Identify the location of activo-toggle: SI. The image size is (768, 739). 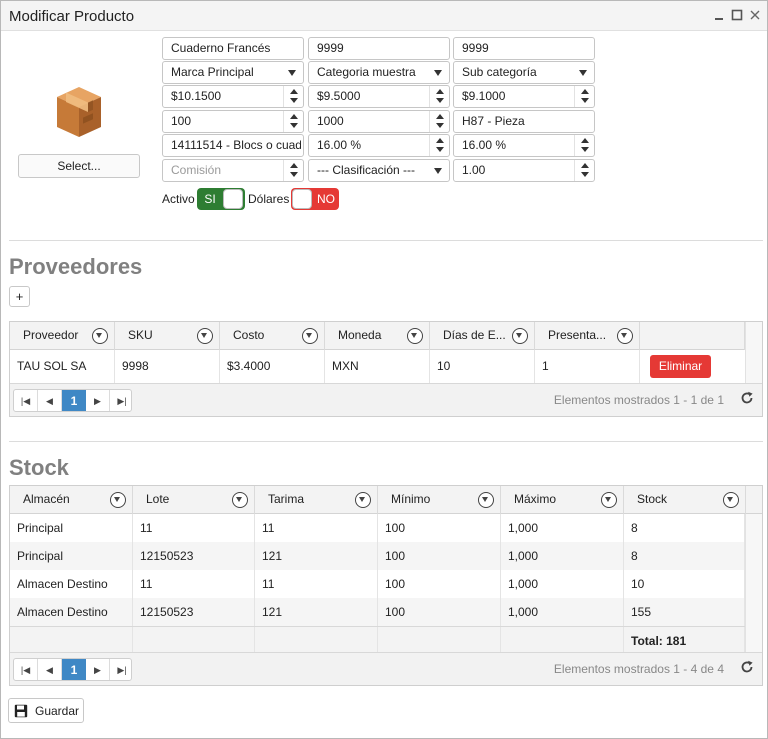
(221, 199).